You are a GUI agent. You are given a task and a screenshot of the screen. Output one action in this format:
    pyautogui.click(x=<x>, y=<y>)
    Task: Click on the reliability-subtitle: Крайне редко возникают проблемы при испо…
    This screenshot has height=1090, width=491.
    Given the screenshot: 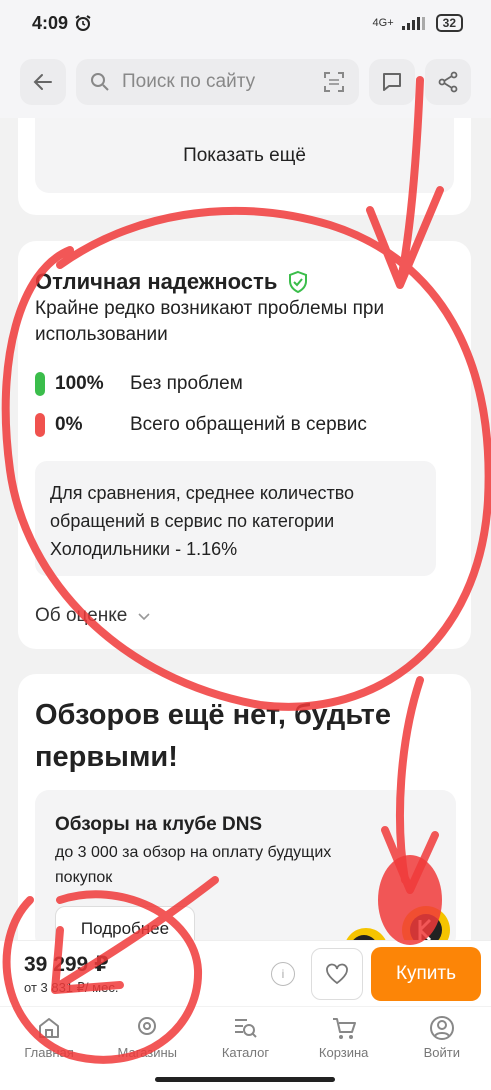 What is the action you would take?
    pyautogui.click(x=210, y=321)
    